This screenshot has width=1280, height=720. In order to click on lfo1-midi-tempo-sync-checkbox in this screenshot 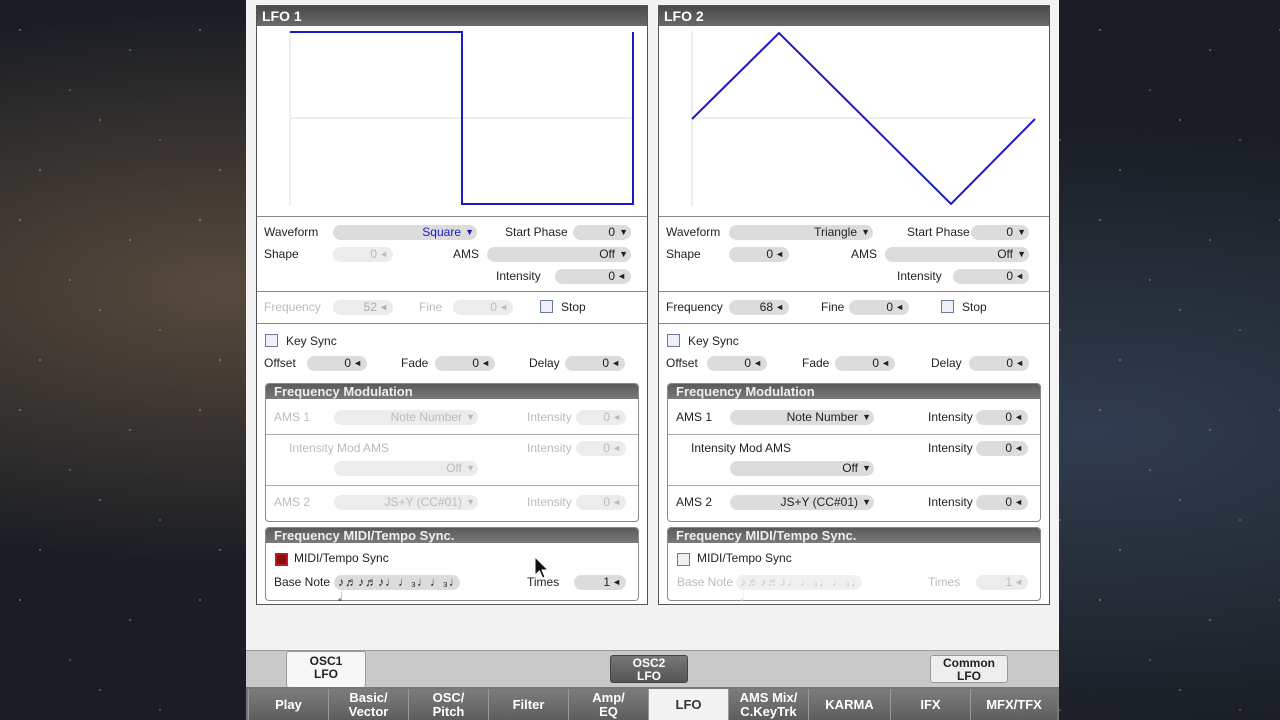, I will do `click(281, 559)`.